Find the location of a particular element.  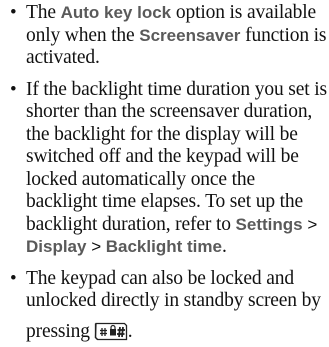

ui-term-screensaver: Screensaver is located at coordinates (190, 35).